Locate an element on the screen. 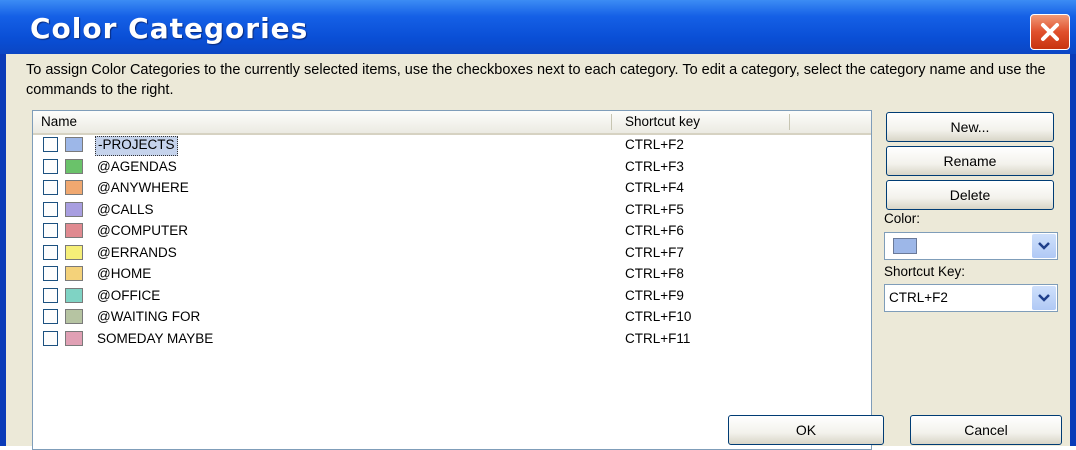  list-item: -PROJECTS CTRL+F2 is located at coordinates (452, 145).